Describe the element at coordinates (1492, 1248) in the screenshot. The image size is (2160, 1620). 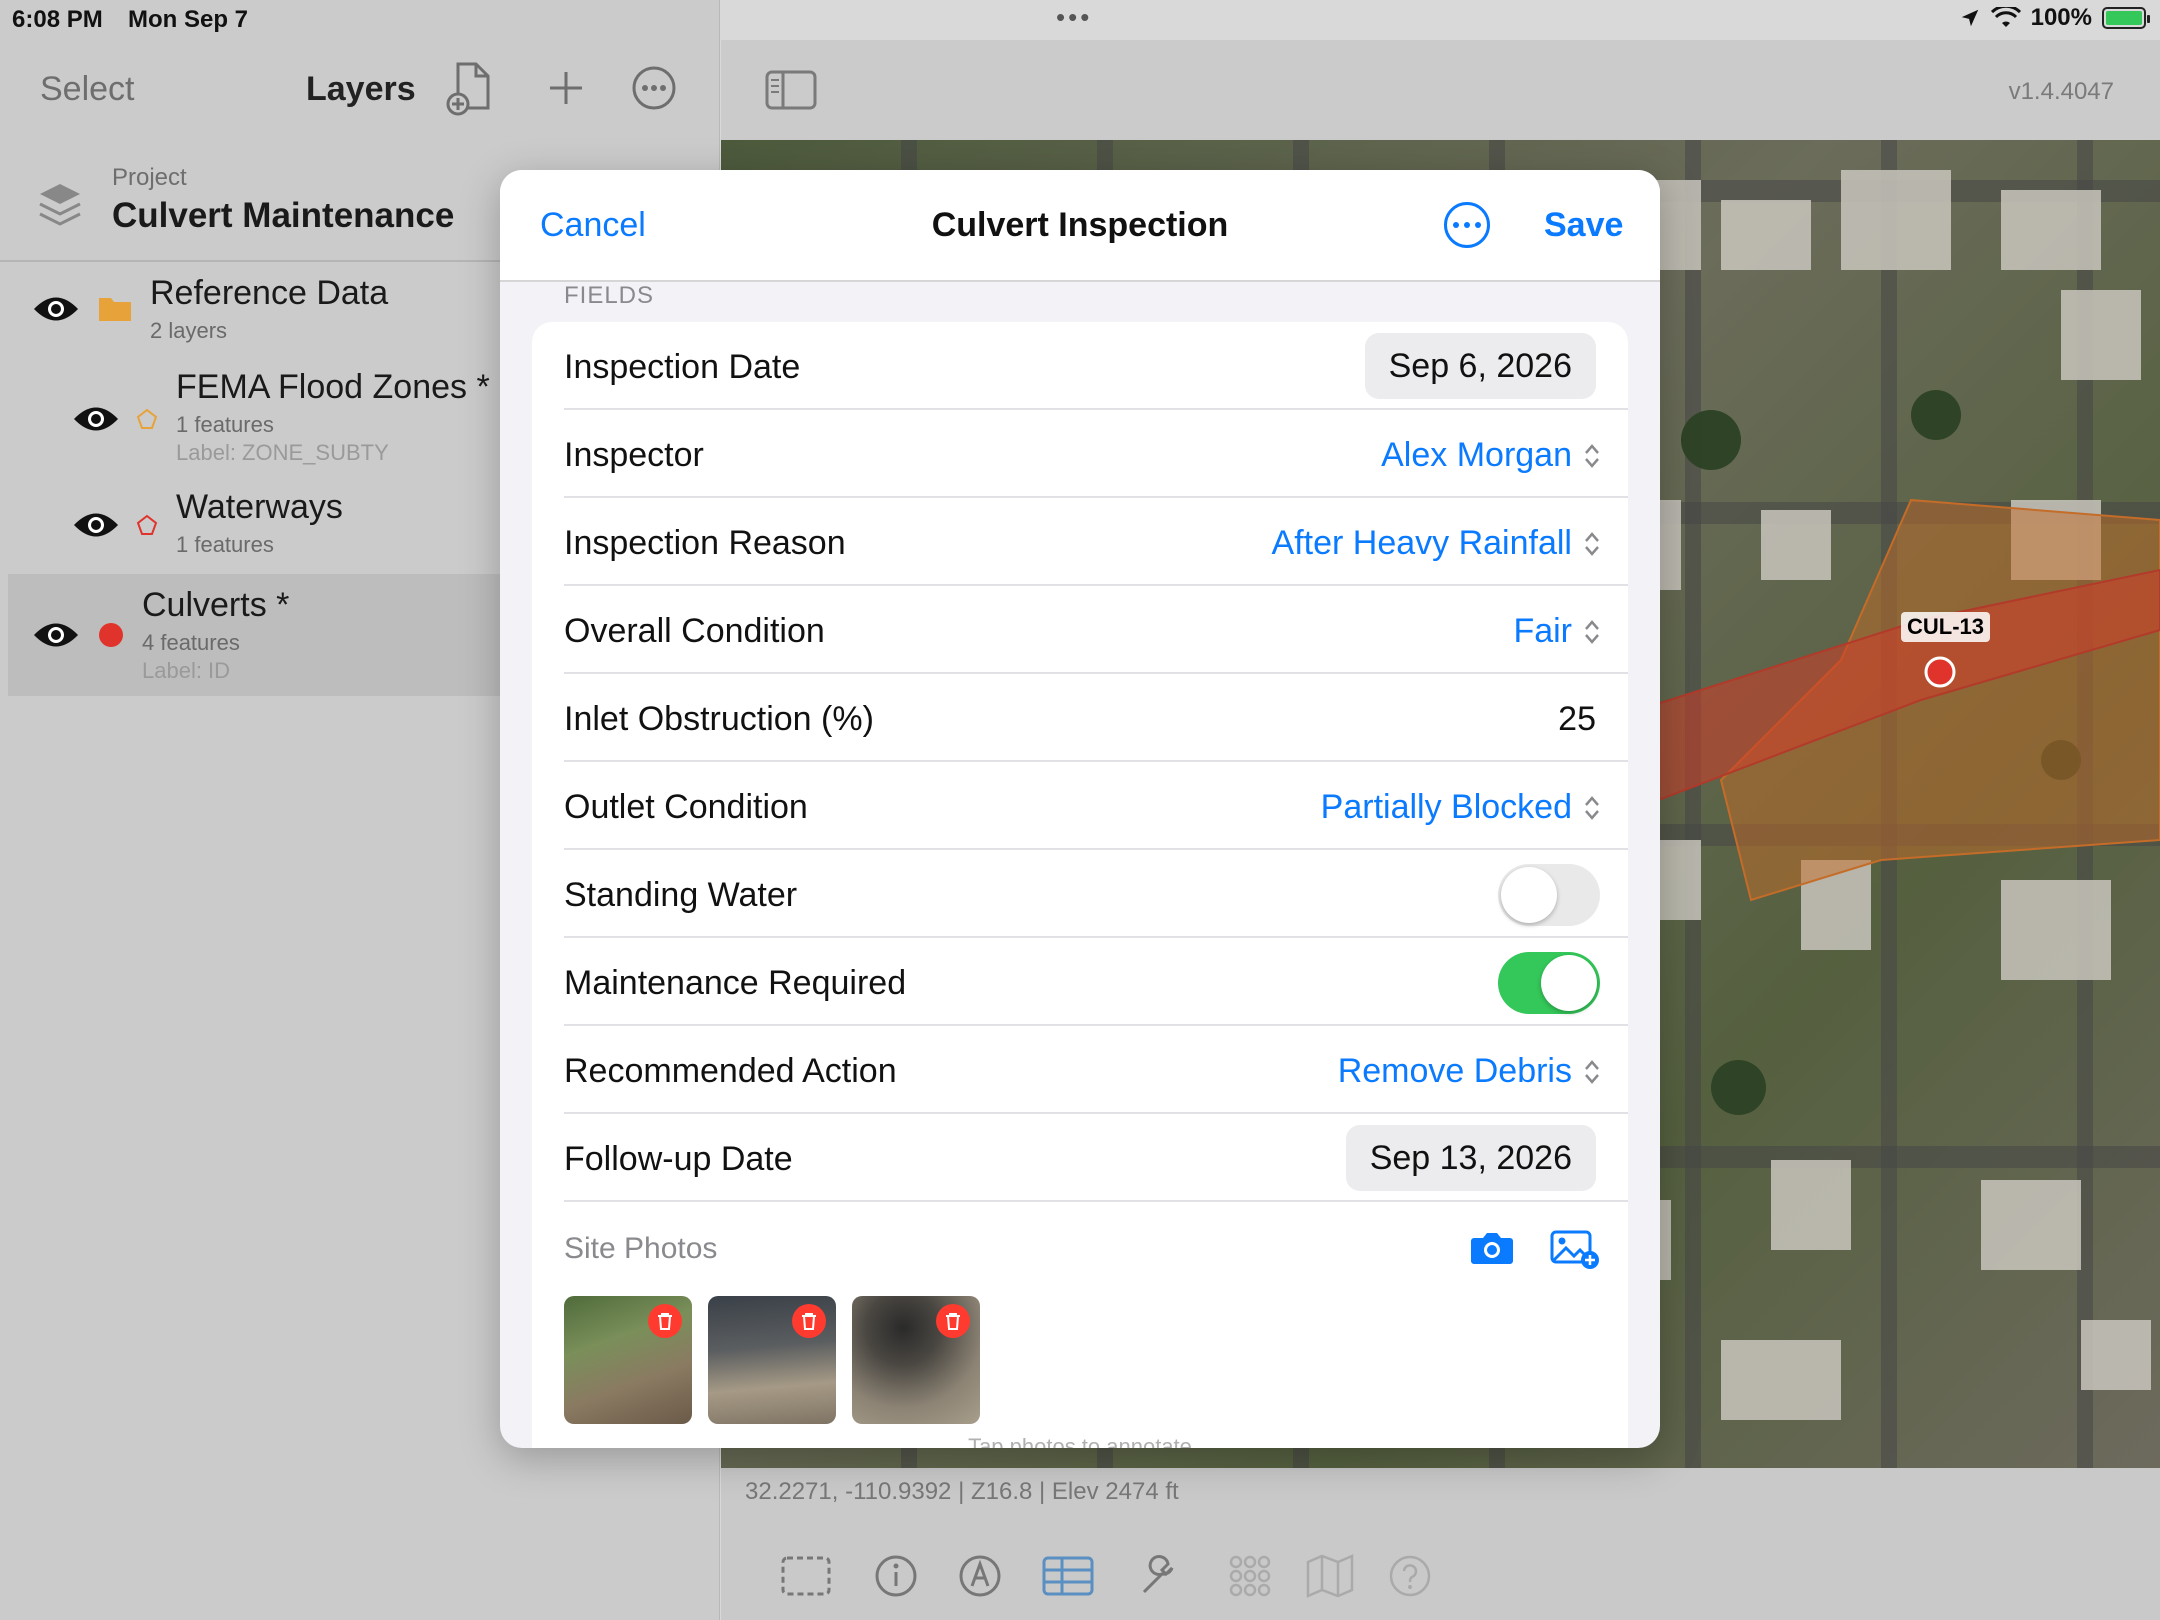
I see `camera-icon` at that location.